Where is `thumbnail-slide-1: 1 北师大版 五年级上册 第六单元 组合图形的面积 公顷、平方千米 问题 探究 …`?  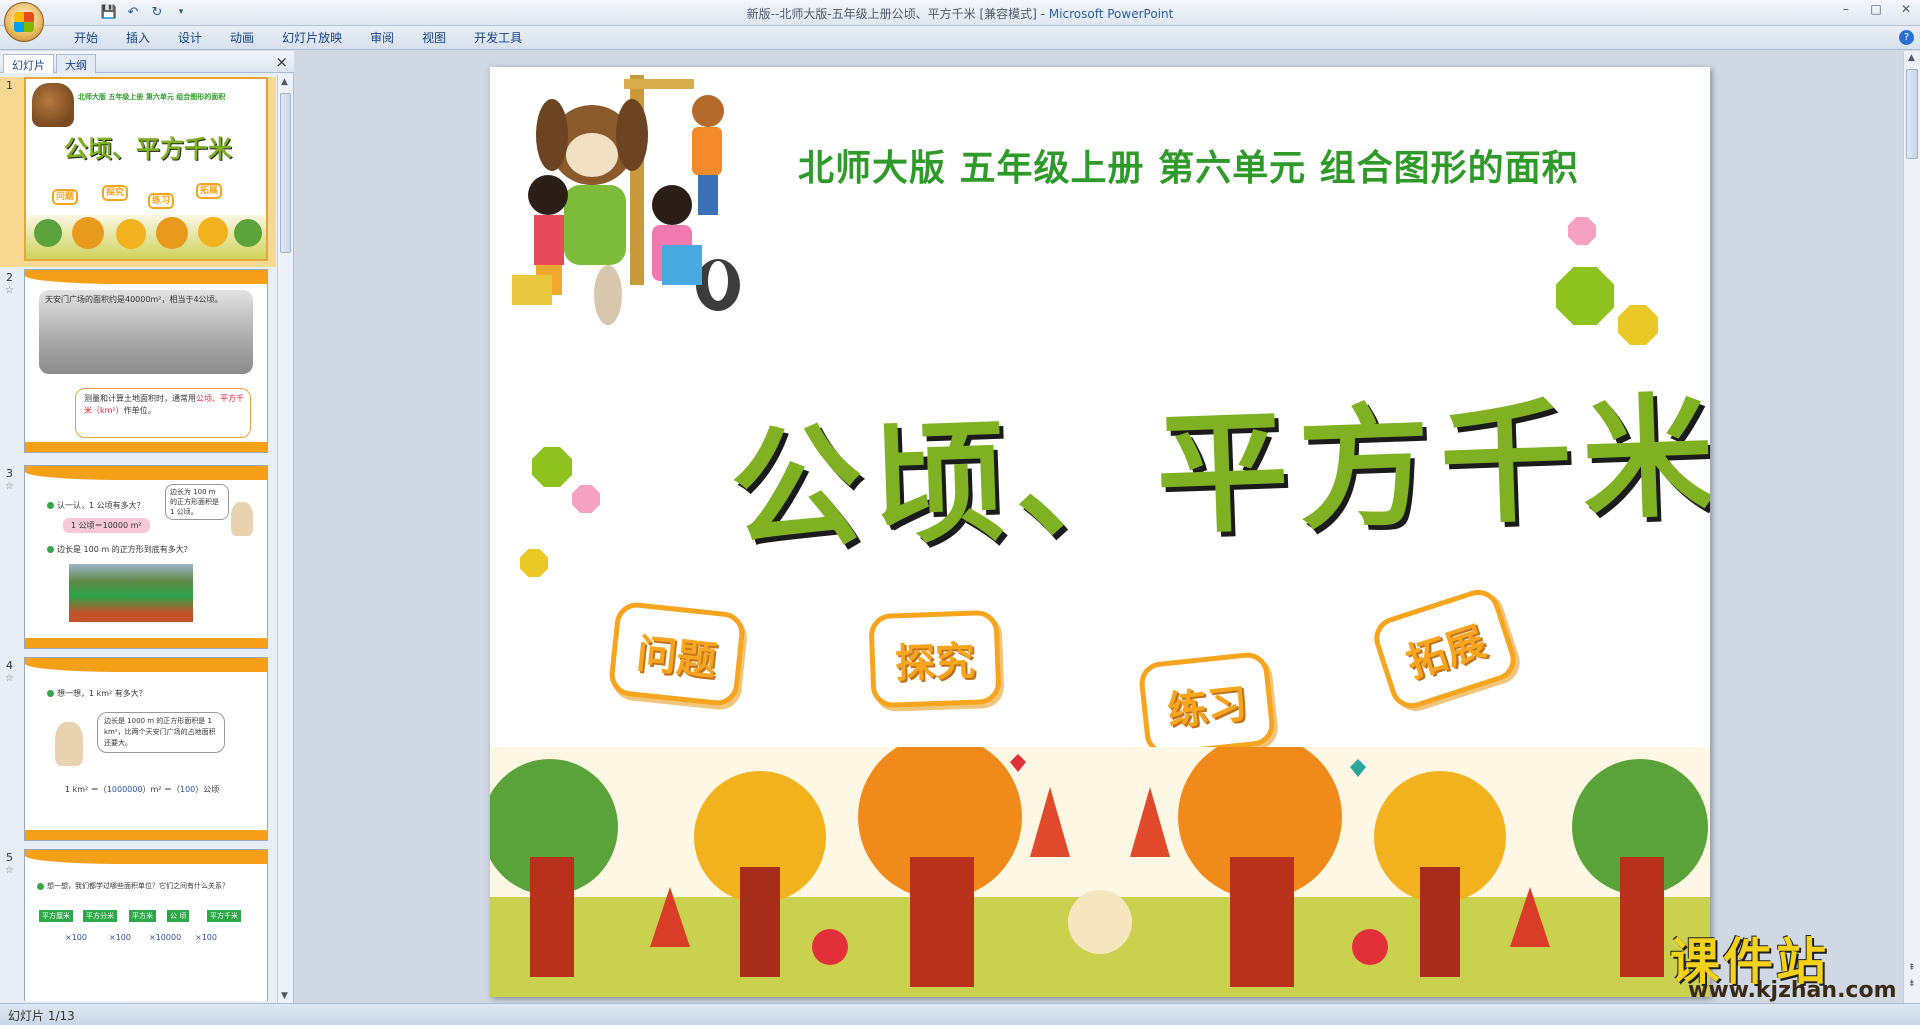 thumbnail-slide-1: 1 北师大版 五年级上册 第六单元 组合图形的面积 公顷、平方千米 问题 探究 … is located at coordinates (138, 172).